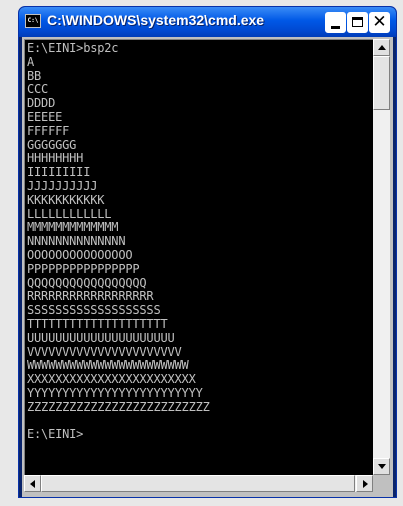 This screenshot has height=506, width=403. Describe the element at coordinates (97, 324) in the screenshot. I see `output-line: TTTTTTTTTTTTTTTTTTTT` at that location.